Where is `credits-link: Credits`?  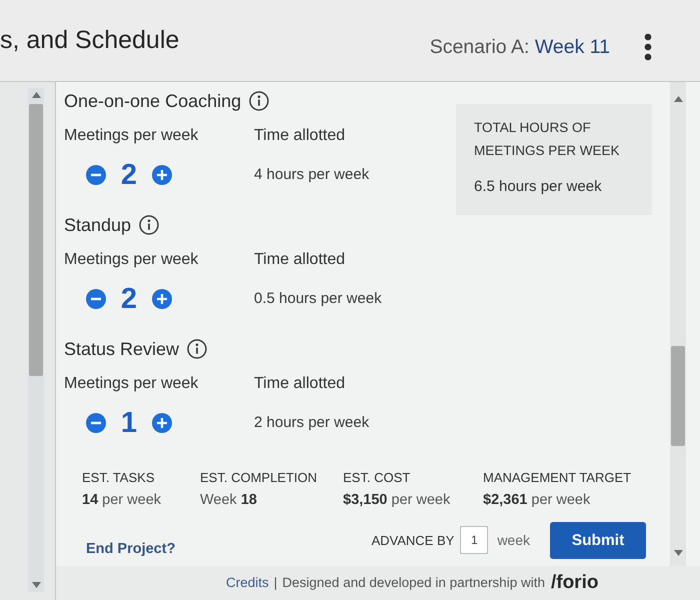
credits-link: Credits is located at coordinates (247, 583).